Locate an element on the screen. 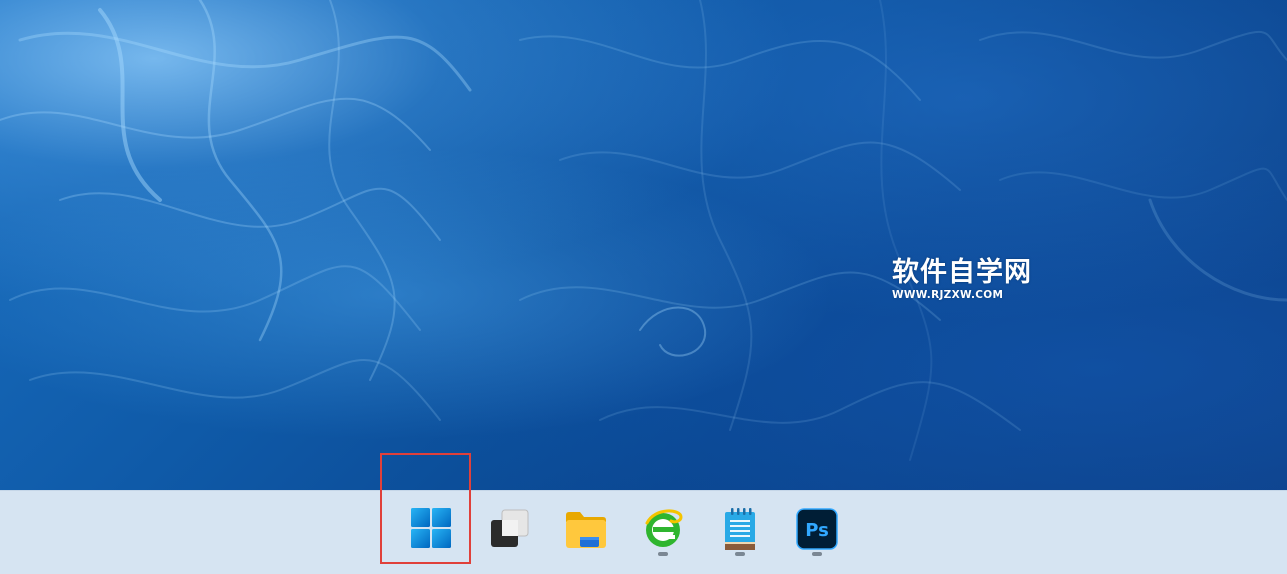 Image resolution: width=1287 pixels, height=574 pixels. watermark: 软件自学网 WWW.RJZXW.COM is located at coordinates (967, 279).